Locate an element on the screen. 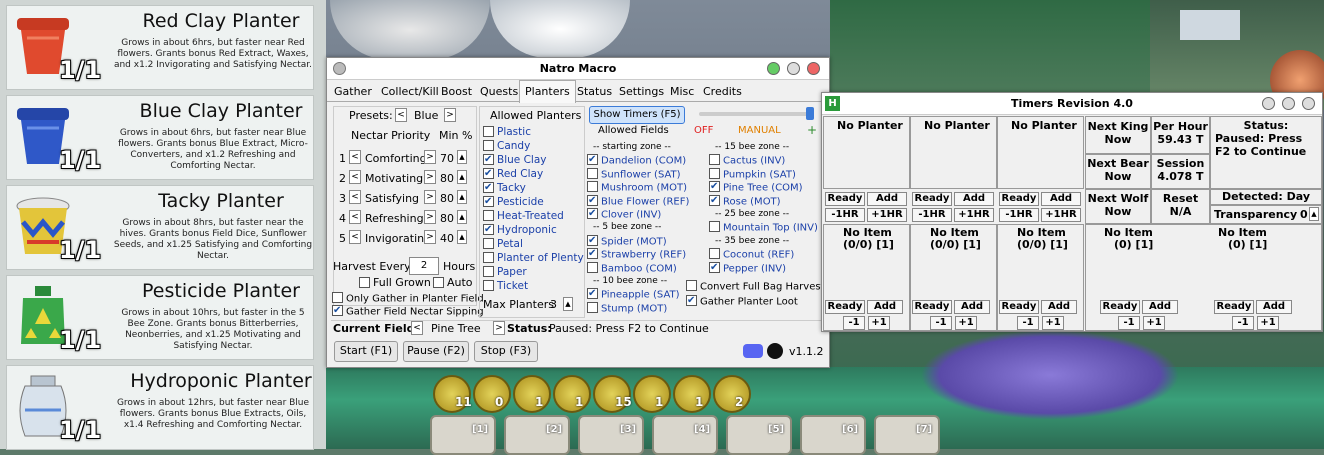  tab-quests: Quests is located at coordinates (499, 91).